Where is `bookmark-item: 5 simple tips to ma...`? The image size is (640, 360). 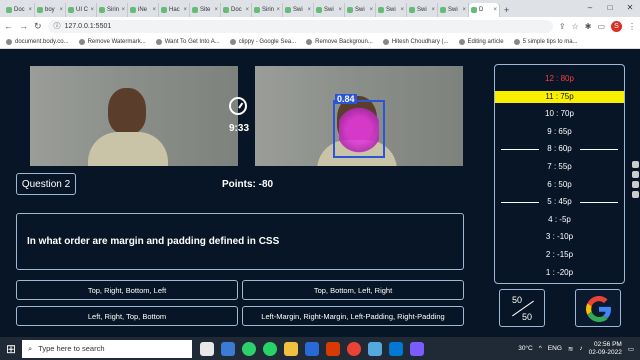
bookmark-item: 5 simple tips to ma... is located at coordinates (545, 41).